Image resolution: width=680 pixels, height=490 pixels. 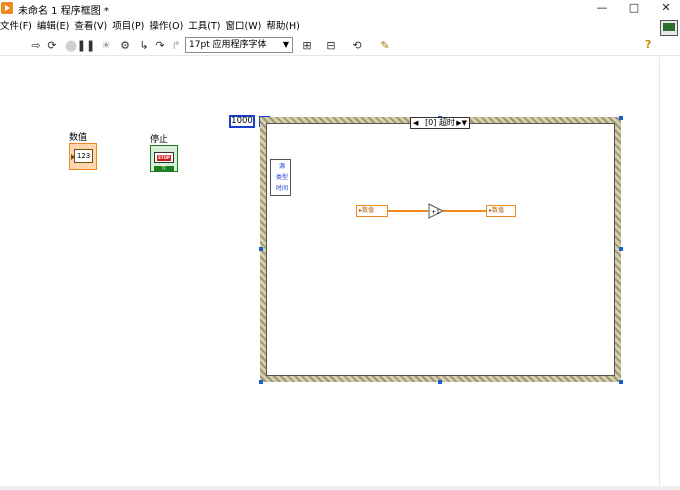 I want to click on distribute-objects-icon: ⊟, so click(x=331, y=45).